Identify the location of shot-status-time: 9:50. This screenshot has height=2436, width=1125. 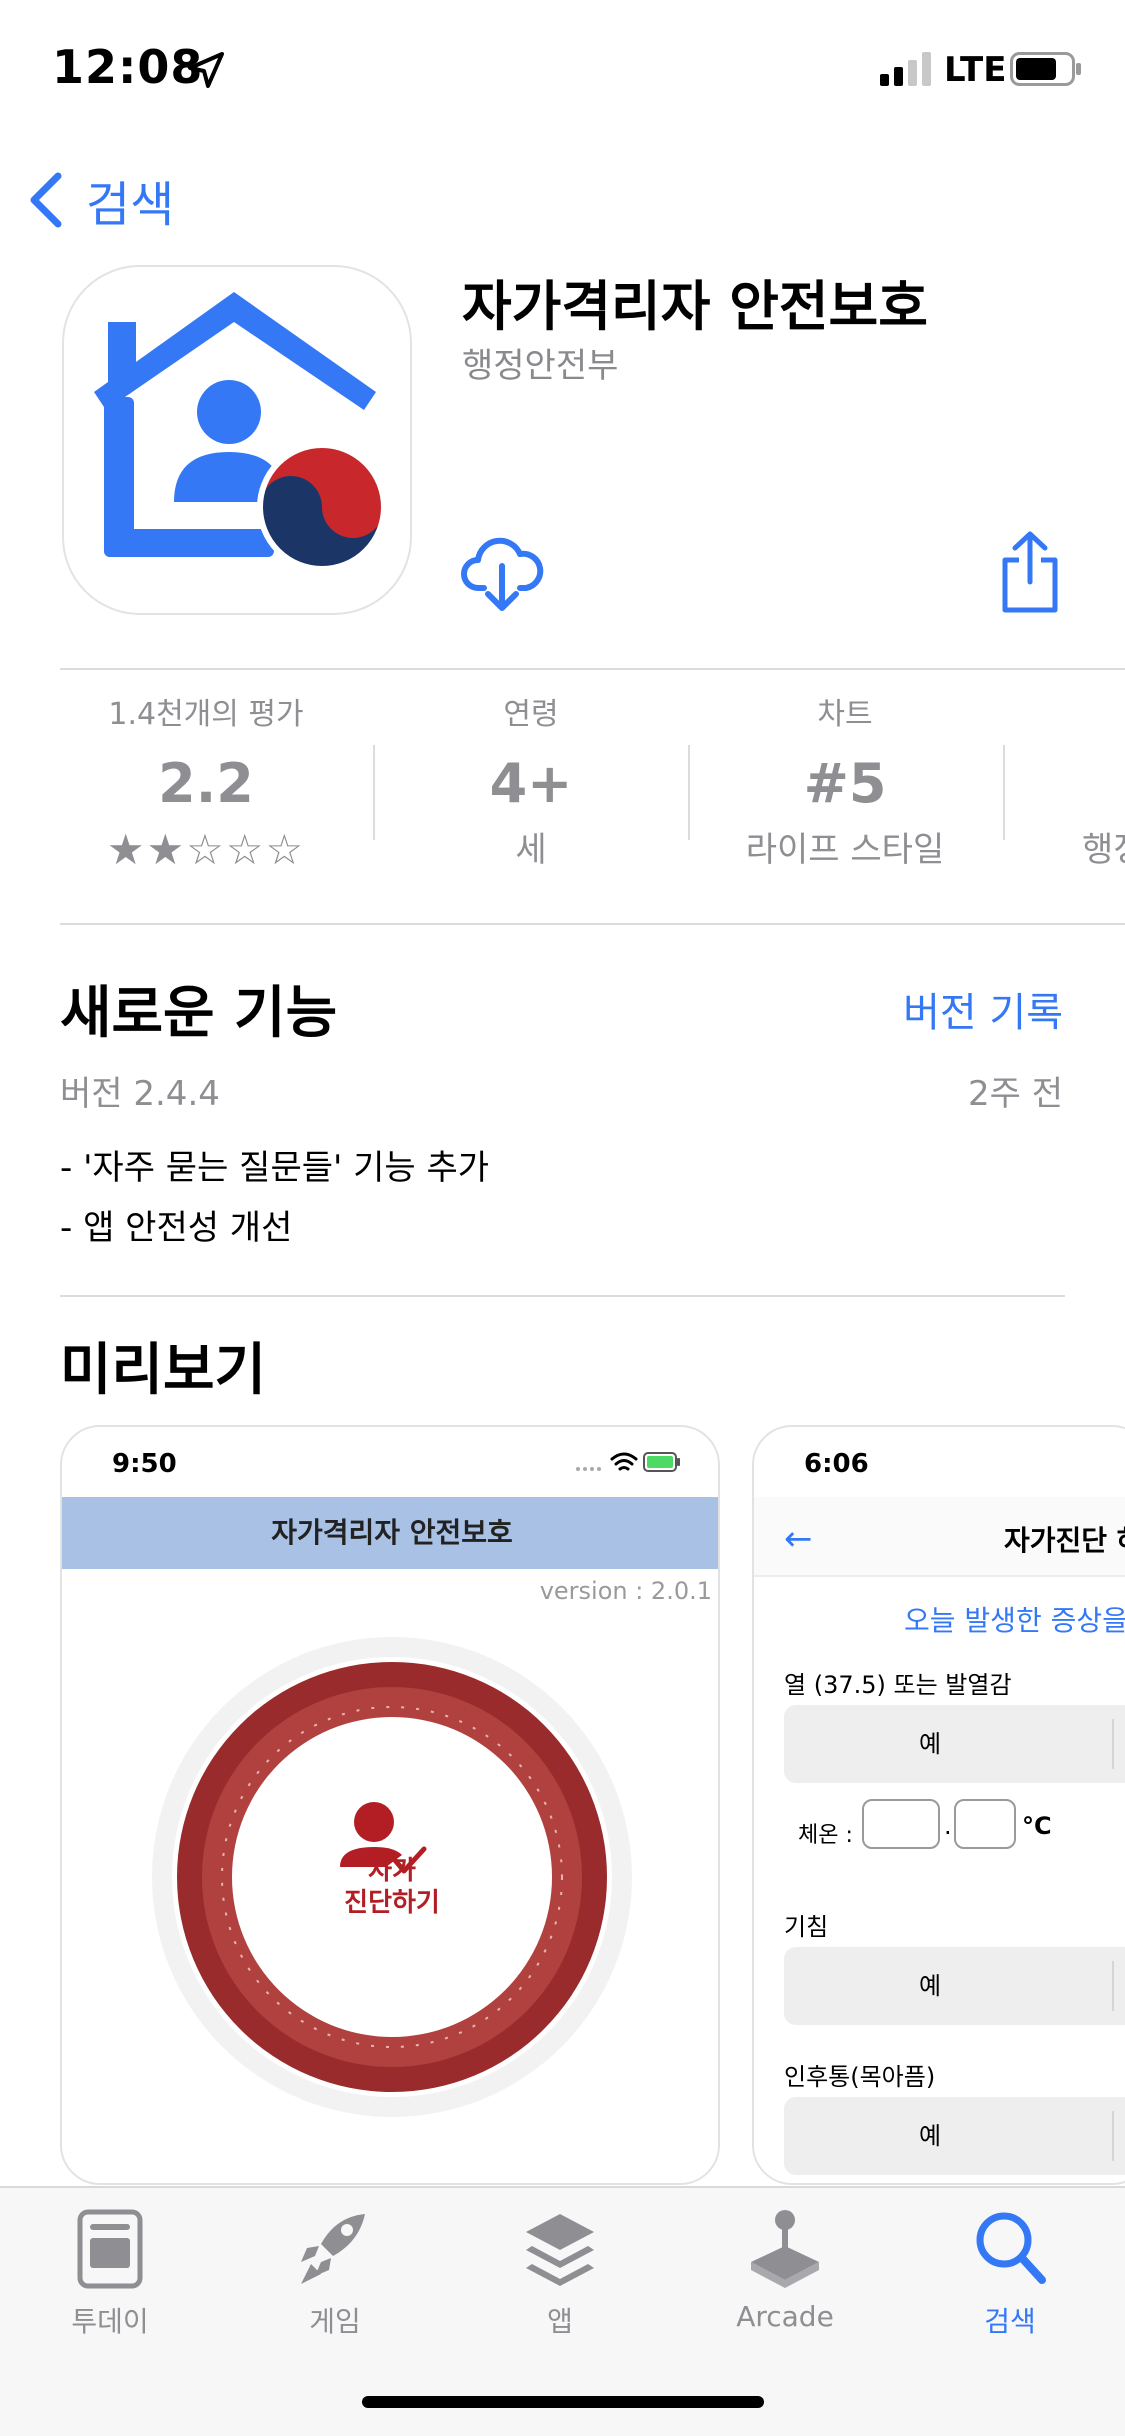
(144, 1464).